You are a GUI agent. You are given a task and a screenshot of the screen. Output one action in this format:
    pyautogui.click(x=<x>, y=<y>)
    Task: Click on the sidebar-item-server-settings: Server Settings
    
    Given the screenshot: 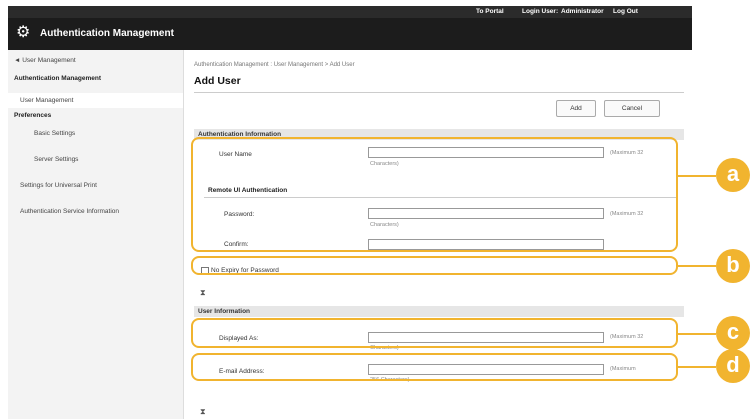 What is the action you would take?
    pyautogui.click(x=56, y=159)
    